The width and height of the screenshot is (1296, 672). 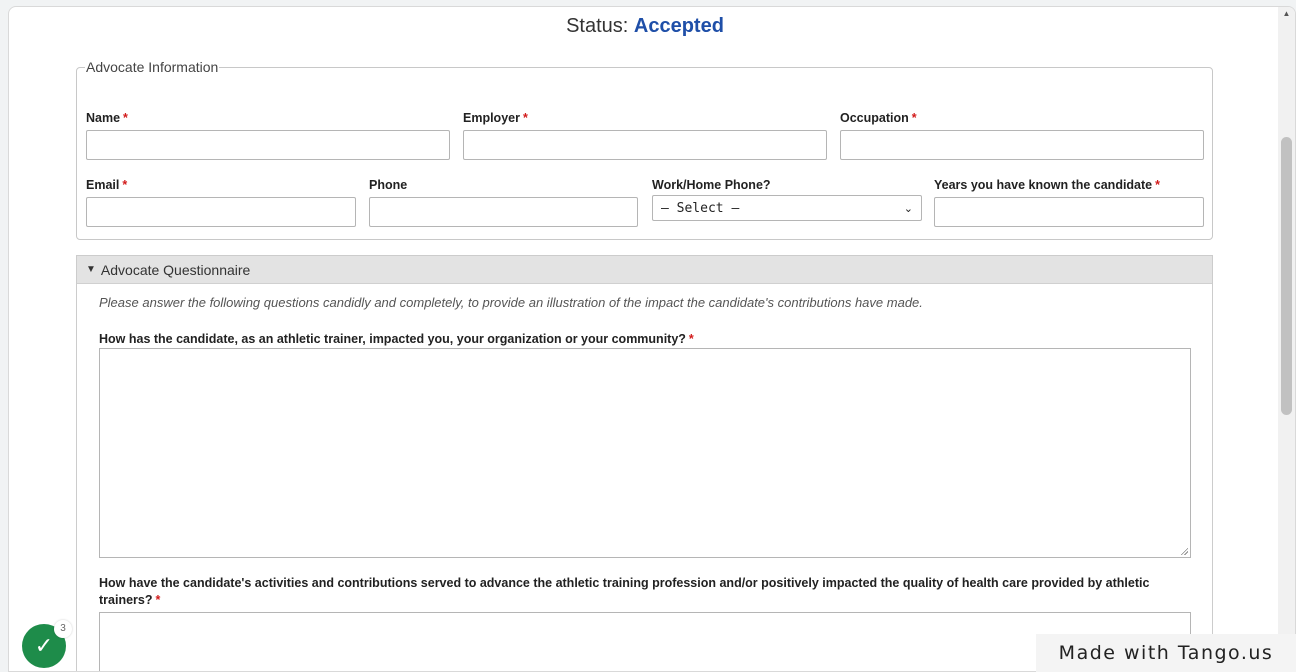 I want to click on tango-watermark: Made with Tango.us, so click(x=1166, y=653).